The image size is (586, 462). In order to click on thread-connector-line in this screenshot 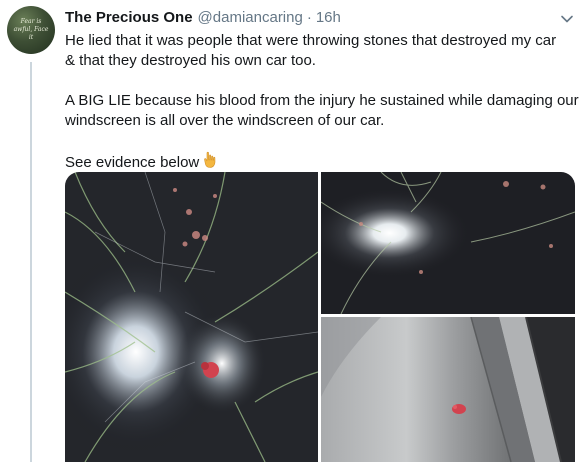, I will do `click(31, 262)`.